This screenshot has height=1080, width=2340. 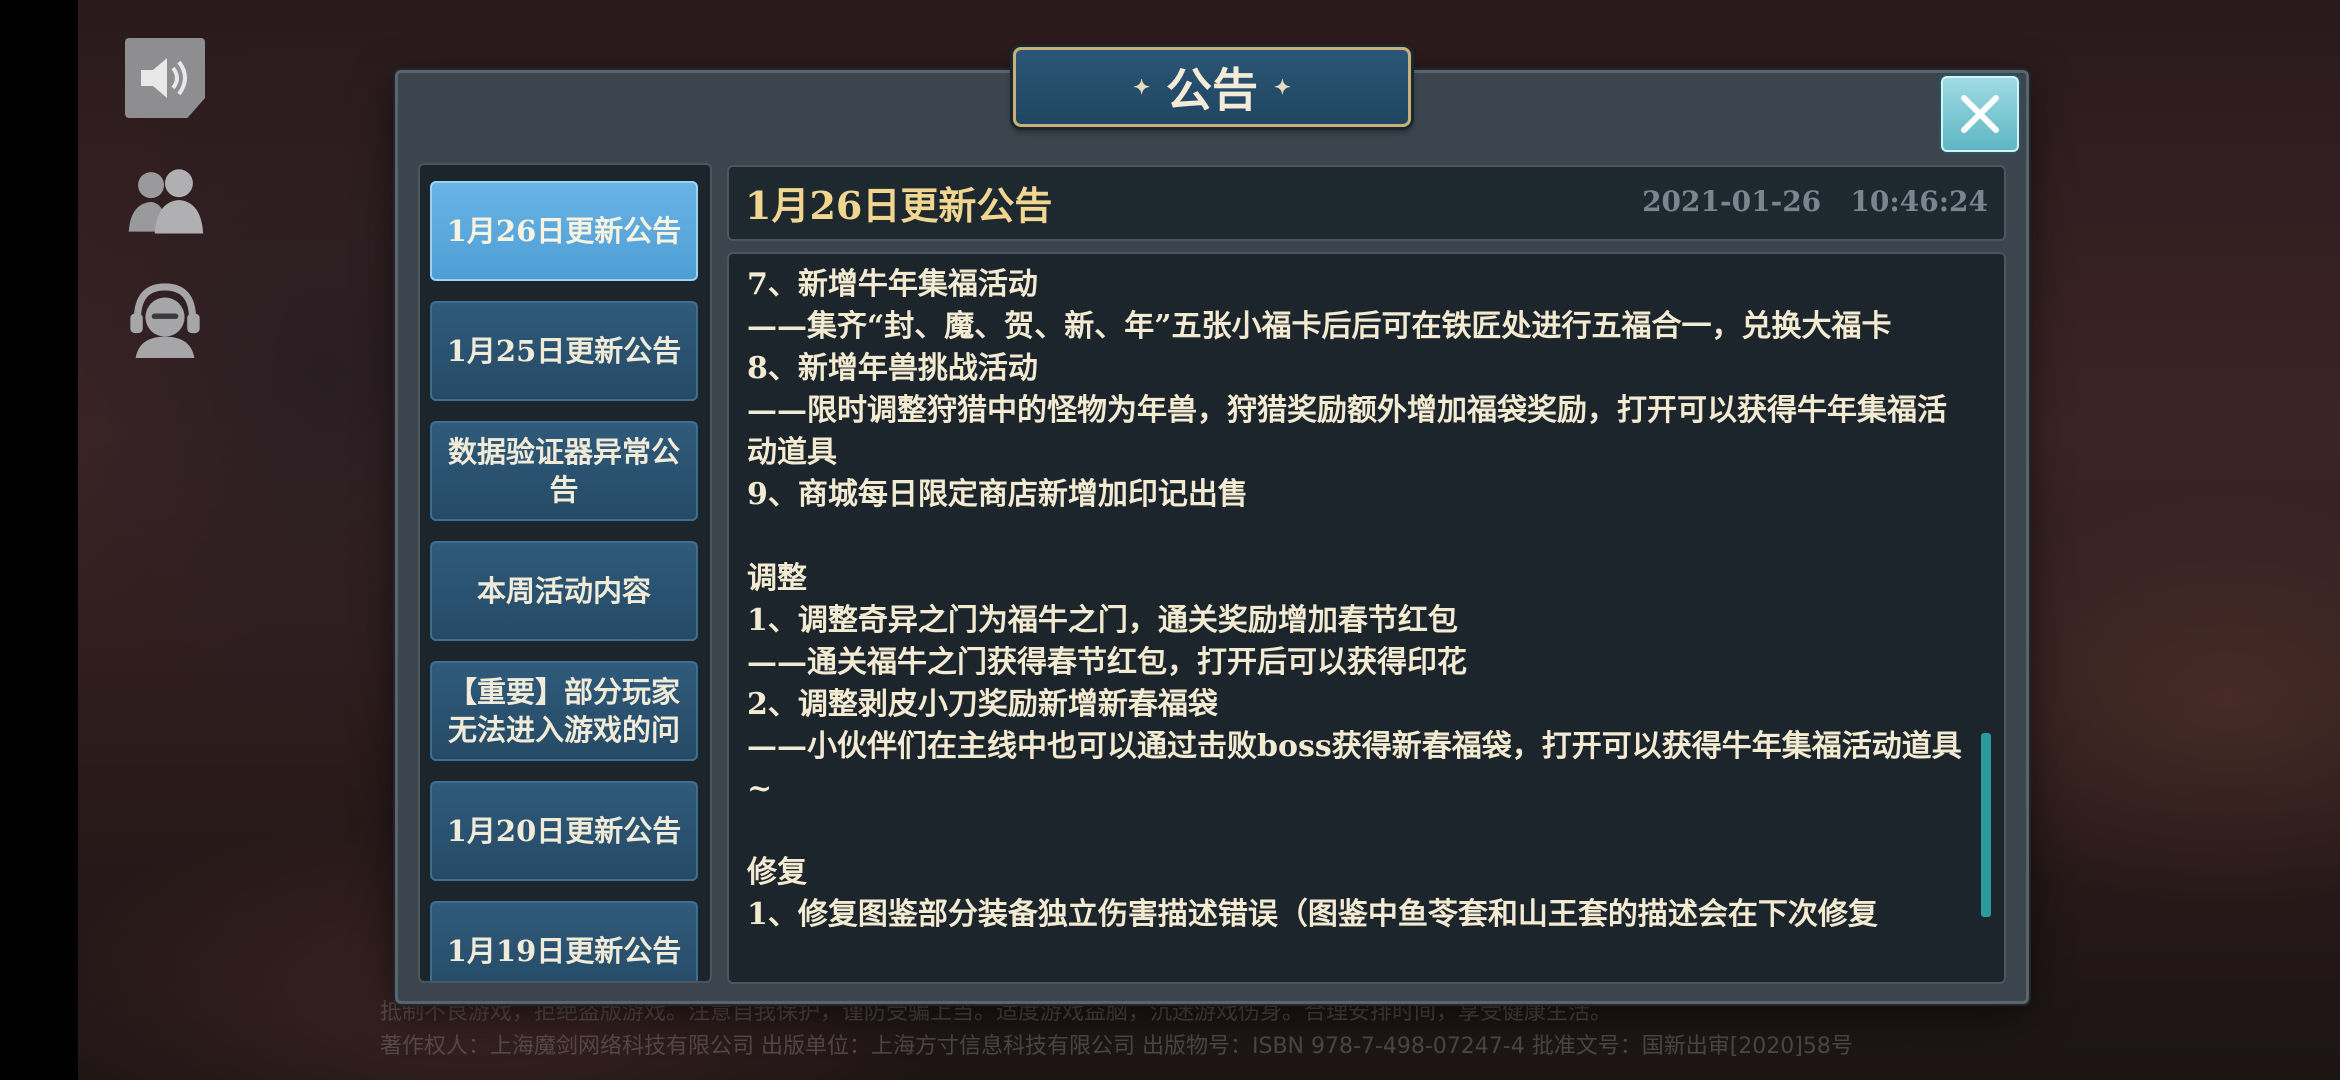 I want to click on tab-label: 数据验证器异常公告, so click(x=563, y=471).